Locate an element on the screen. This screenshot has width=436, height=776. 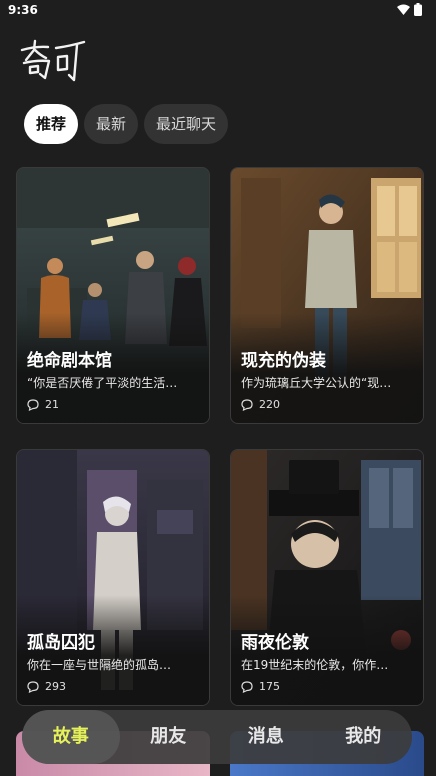
comment-count: 175 is located at coordinates (260, 686).